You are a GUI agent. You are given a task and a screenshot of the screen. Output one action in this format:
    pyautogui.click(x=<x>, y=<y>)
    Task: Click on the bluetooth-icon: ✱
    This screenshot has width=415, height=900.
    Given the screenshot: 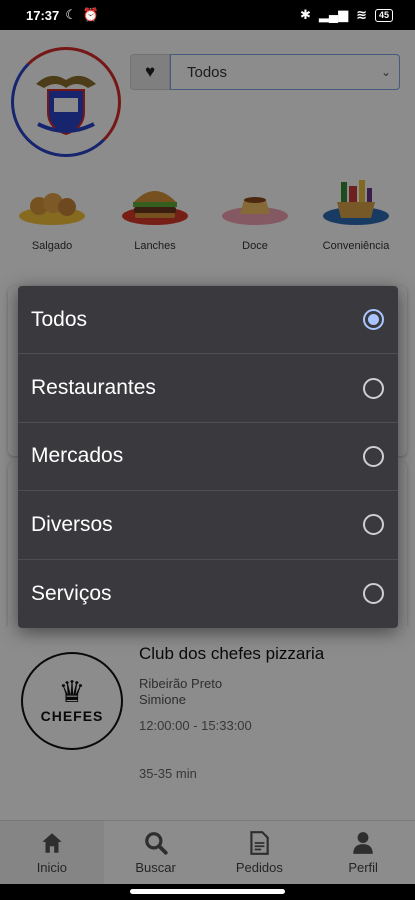 What is the action you would take?
    pyautogui.click(x=305, y=14)
    